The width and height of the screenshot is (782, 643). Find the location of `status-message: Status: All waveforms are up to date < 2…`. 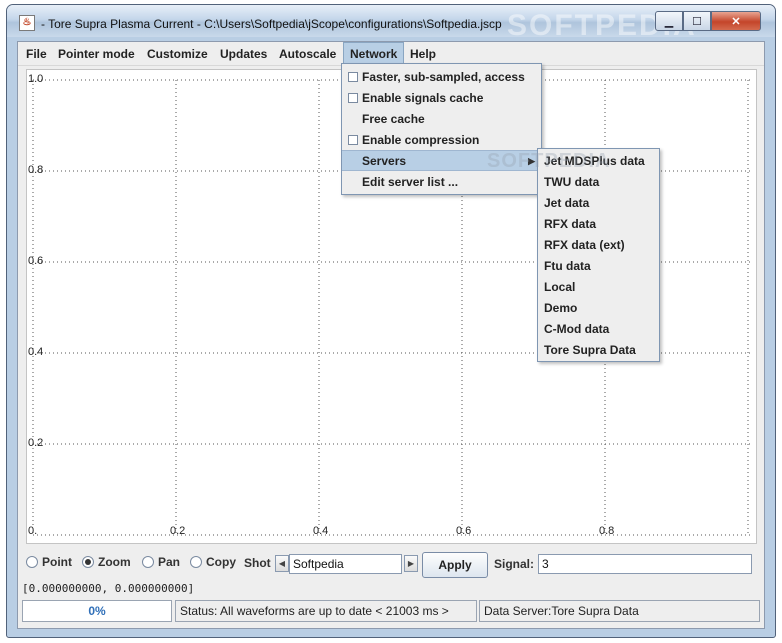

status-message: Status: All waveforms are up to date < 2… is located at coordinates (326, 611).